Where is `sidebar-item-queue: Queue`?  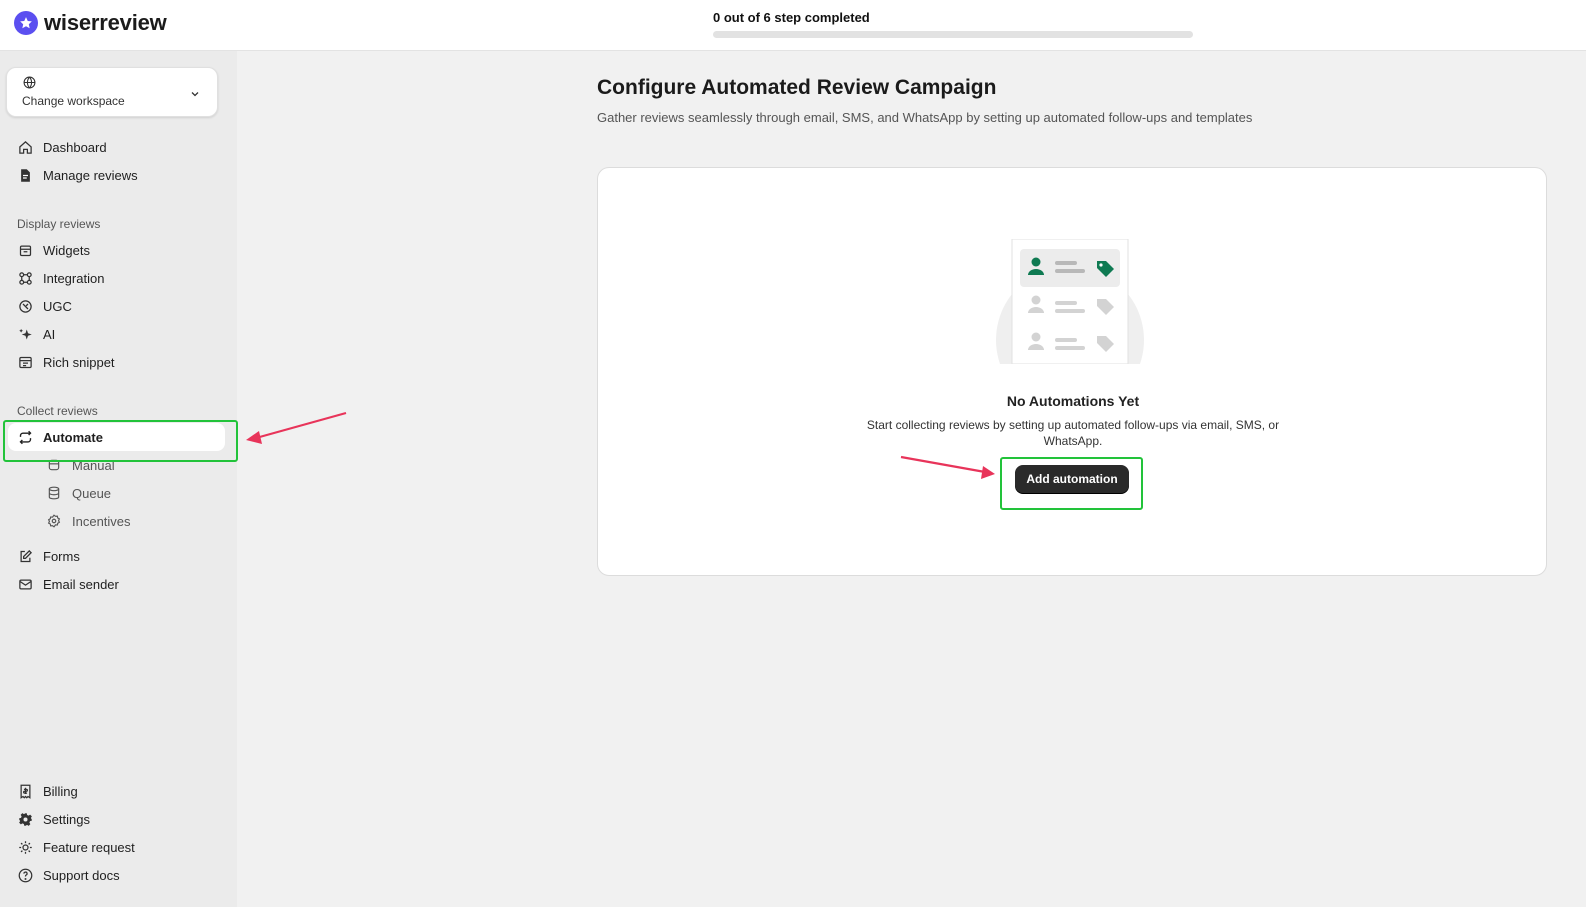
sidebar-item-queue: Queue is located at coordinates (78, 493).